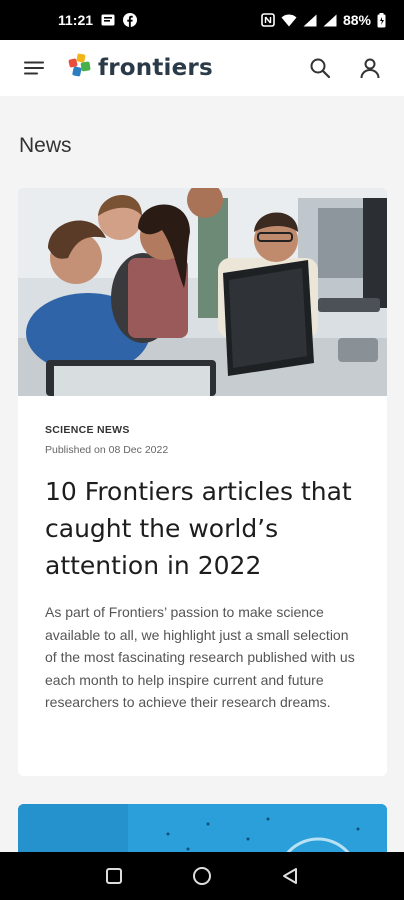 The image size is (404, 900). Describe the element at coordinates (107, 450) in the screenshot. I see `article-published-date: Published on 08 Dec 2022` at that location.